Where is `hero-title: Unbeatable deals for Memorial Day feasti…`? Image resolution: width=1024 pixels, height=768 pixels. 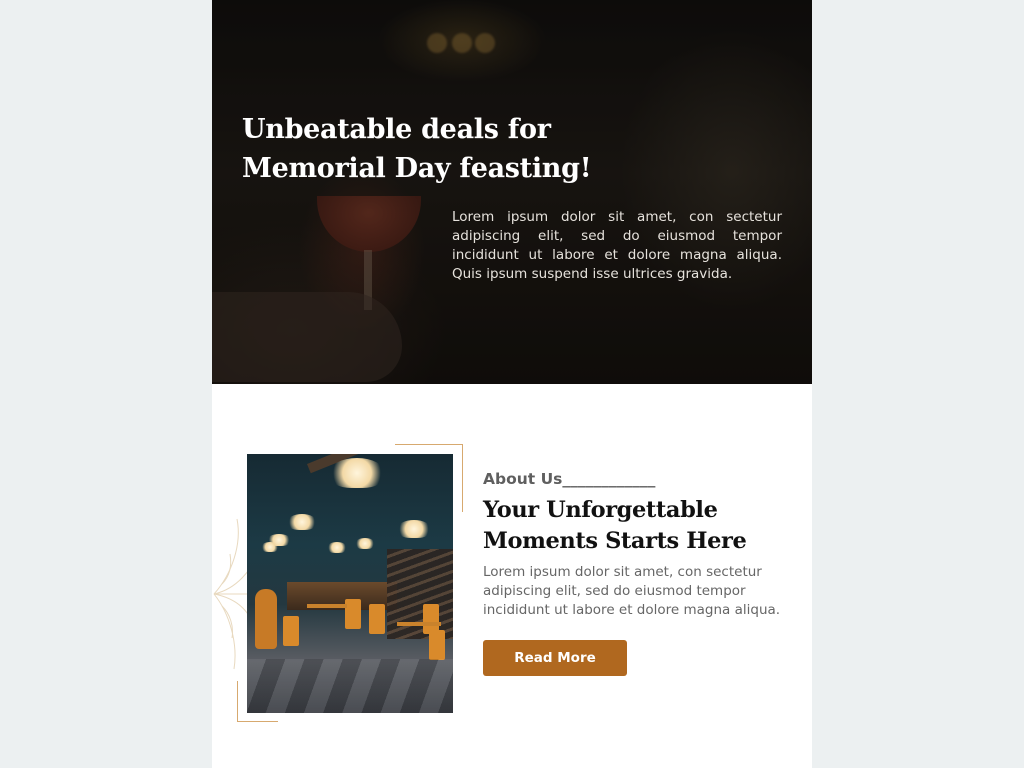 hero-title: Unbeatable deals for Memorial Day feasti… is located at coordinates (417, 149).